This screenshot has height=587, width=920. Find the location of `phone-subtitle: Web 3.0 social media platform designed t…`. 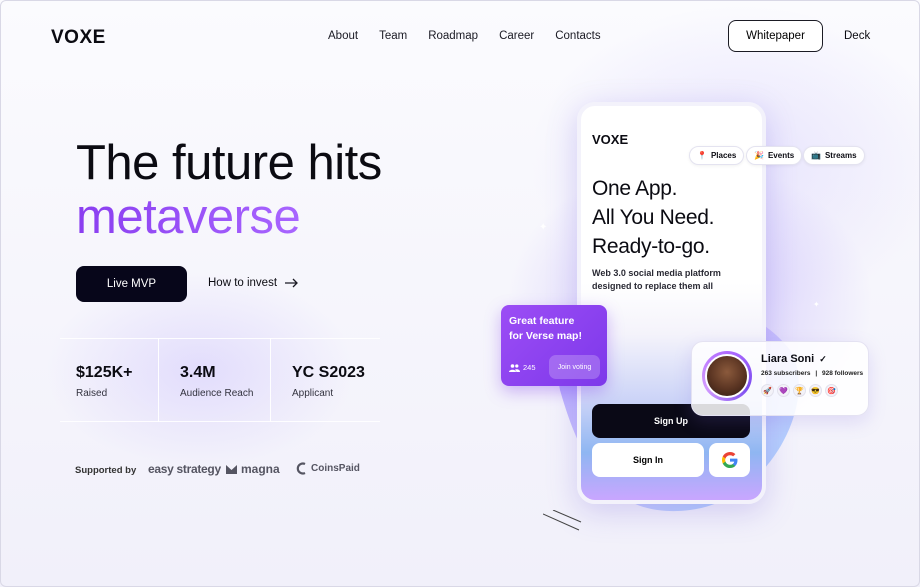

phone-subtitle: Web 3.0 social media platform designed t… is located at coordinates (656, 279).